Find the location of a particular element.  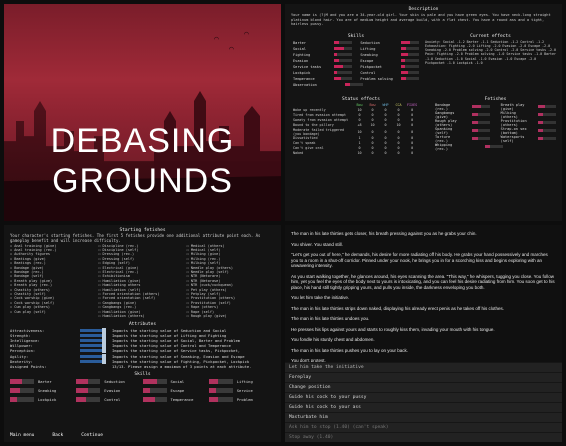

fetish-label: Watersports (self) is located at coordinates (512, 138).